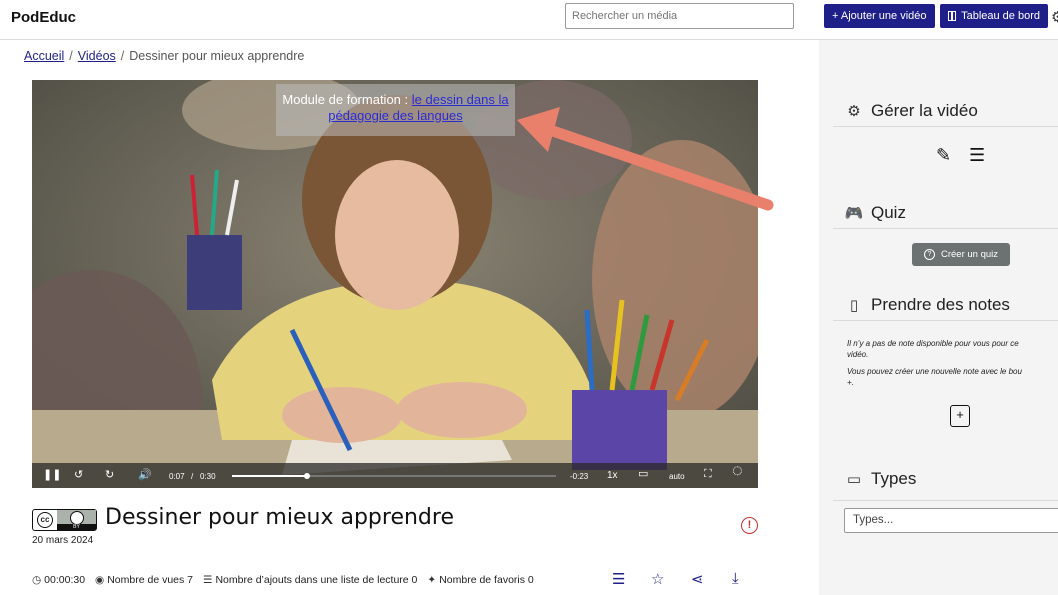 The height and width of the screenshot is (595, 1058). Describe the element at coordinates (879, 16) in the screenshot. I see `add-video-button: + Ajouter une vidéo` at that location.